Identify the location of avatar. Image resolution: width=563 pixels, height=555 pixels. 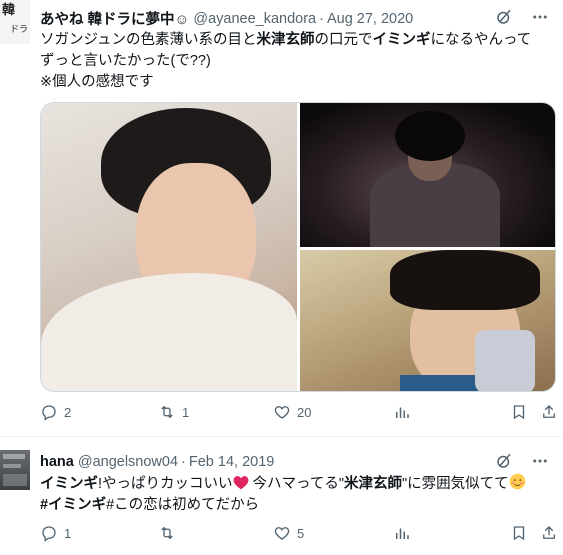
(15, 470).